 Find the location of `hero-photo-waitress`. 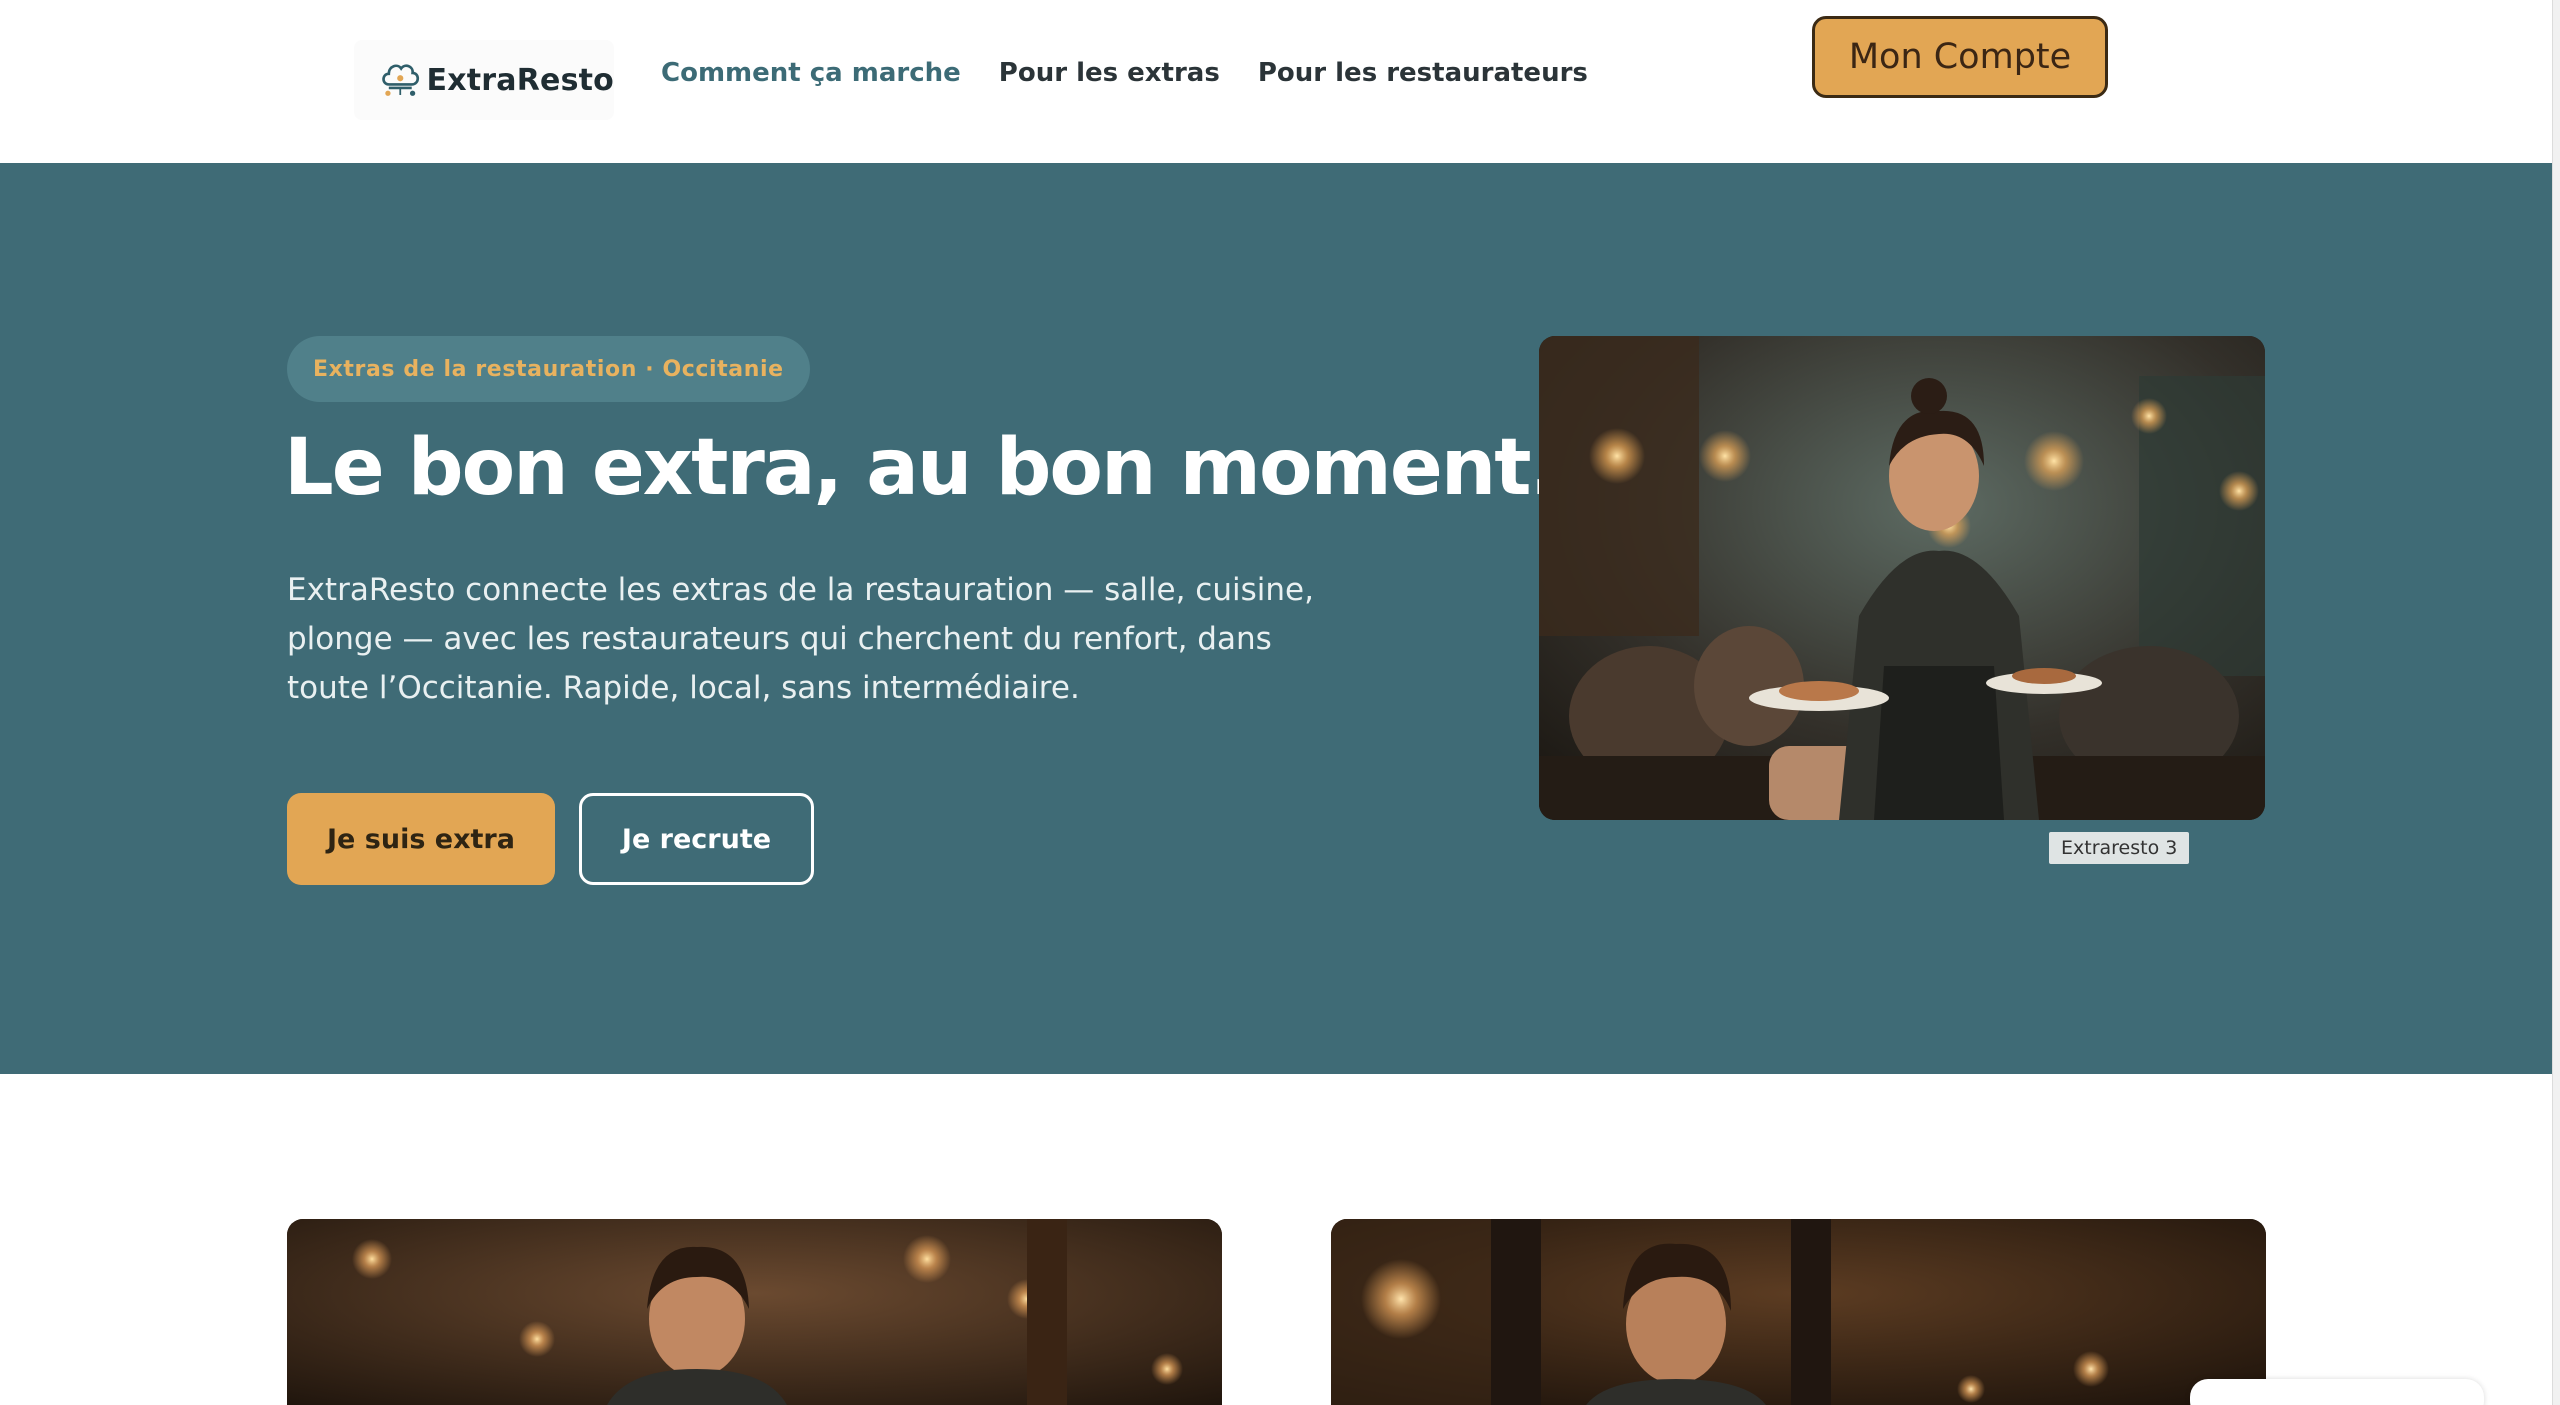

hero-photo-waitress is located at coordinates (1902, 578).